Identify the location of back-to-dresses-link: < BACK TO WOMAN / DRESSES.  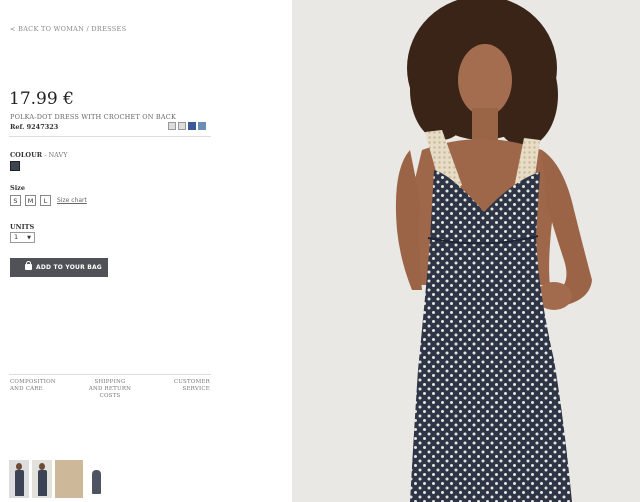
(68, 29).